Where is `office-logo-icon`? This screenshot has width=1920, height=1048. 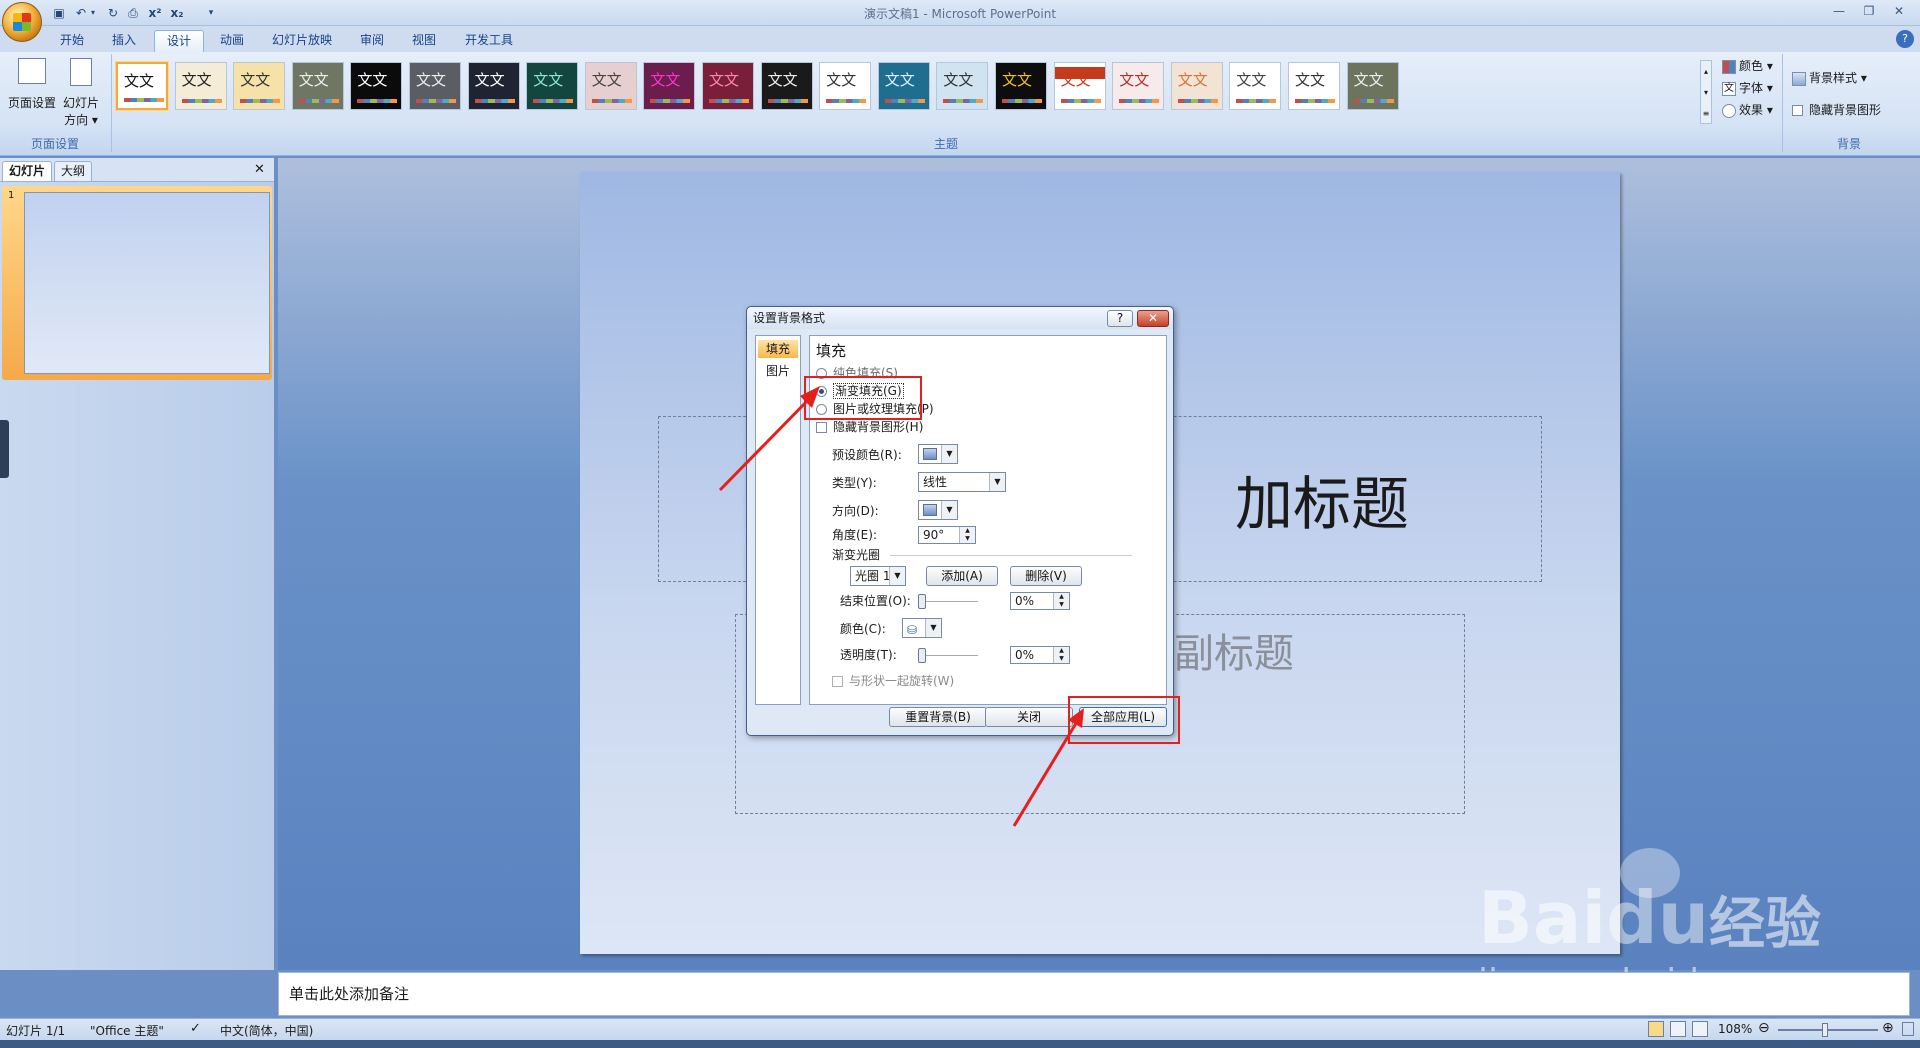
office-logo-icon is located at coordinates (22, 22).